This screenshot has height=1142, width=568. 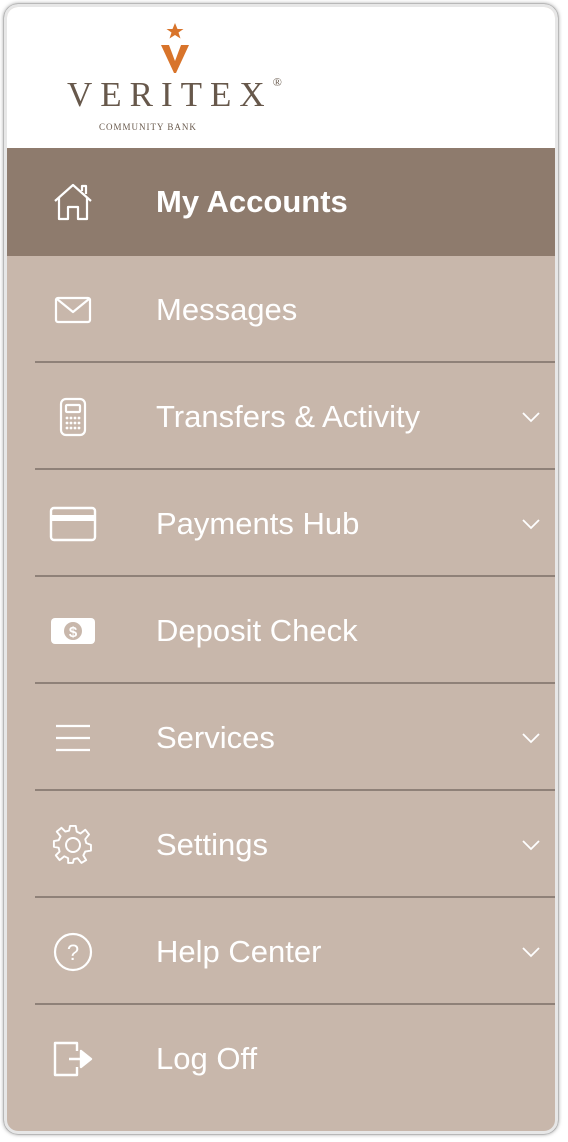 I want to click on menu-item-transfers-activity: Transfers & Activity, so click(x=281, y=416).